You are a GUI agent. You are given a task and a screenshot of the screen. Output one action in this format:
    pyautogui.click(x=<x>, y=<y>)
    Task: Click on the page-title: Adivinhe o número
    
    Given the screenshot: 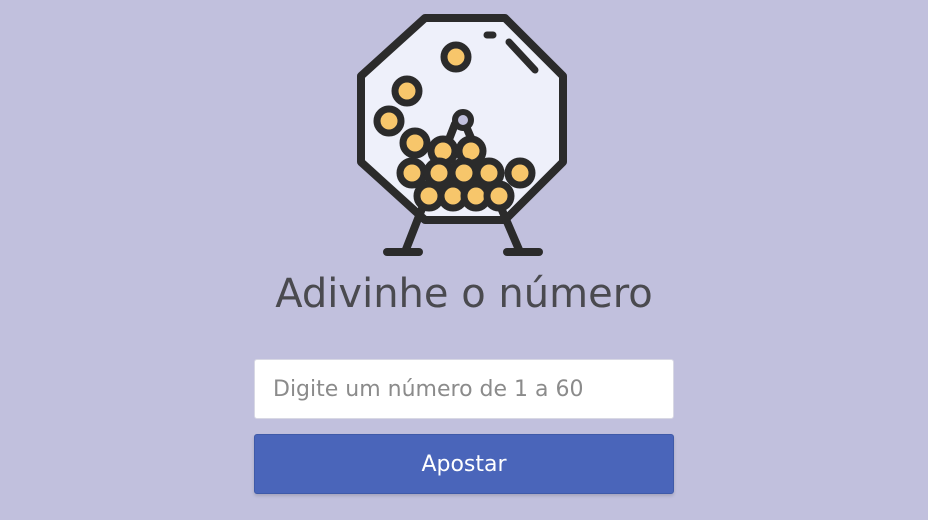 What is the action you would take?
    pyautogui.click(x=464, y=294)
    